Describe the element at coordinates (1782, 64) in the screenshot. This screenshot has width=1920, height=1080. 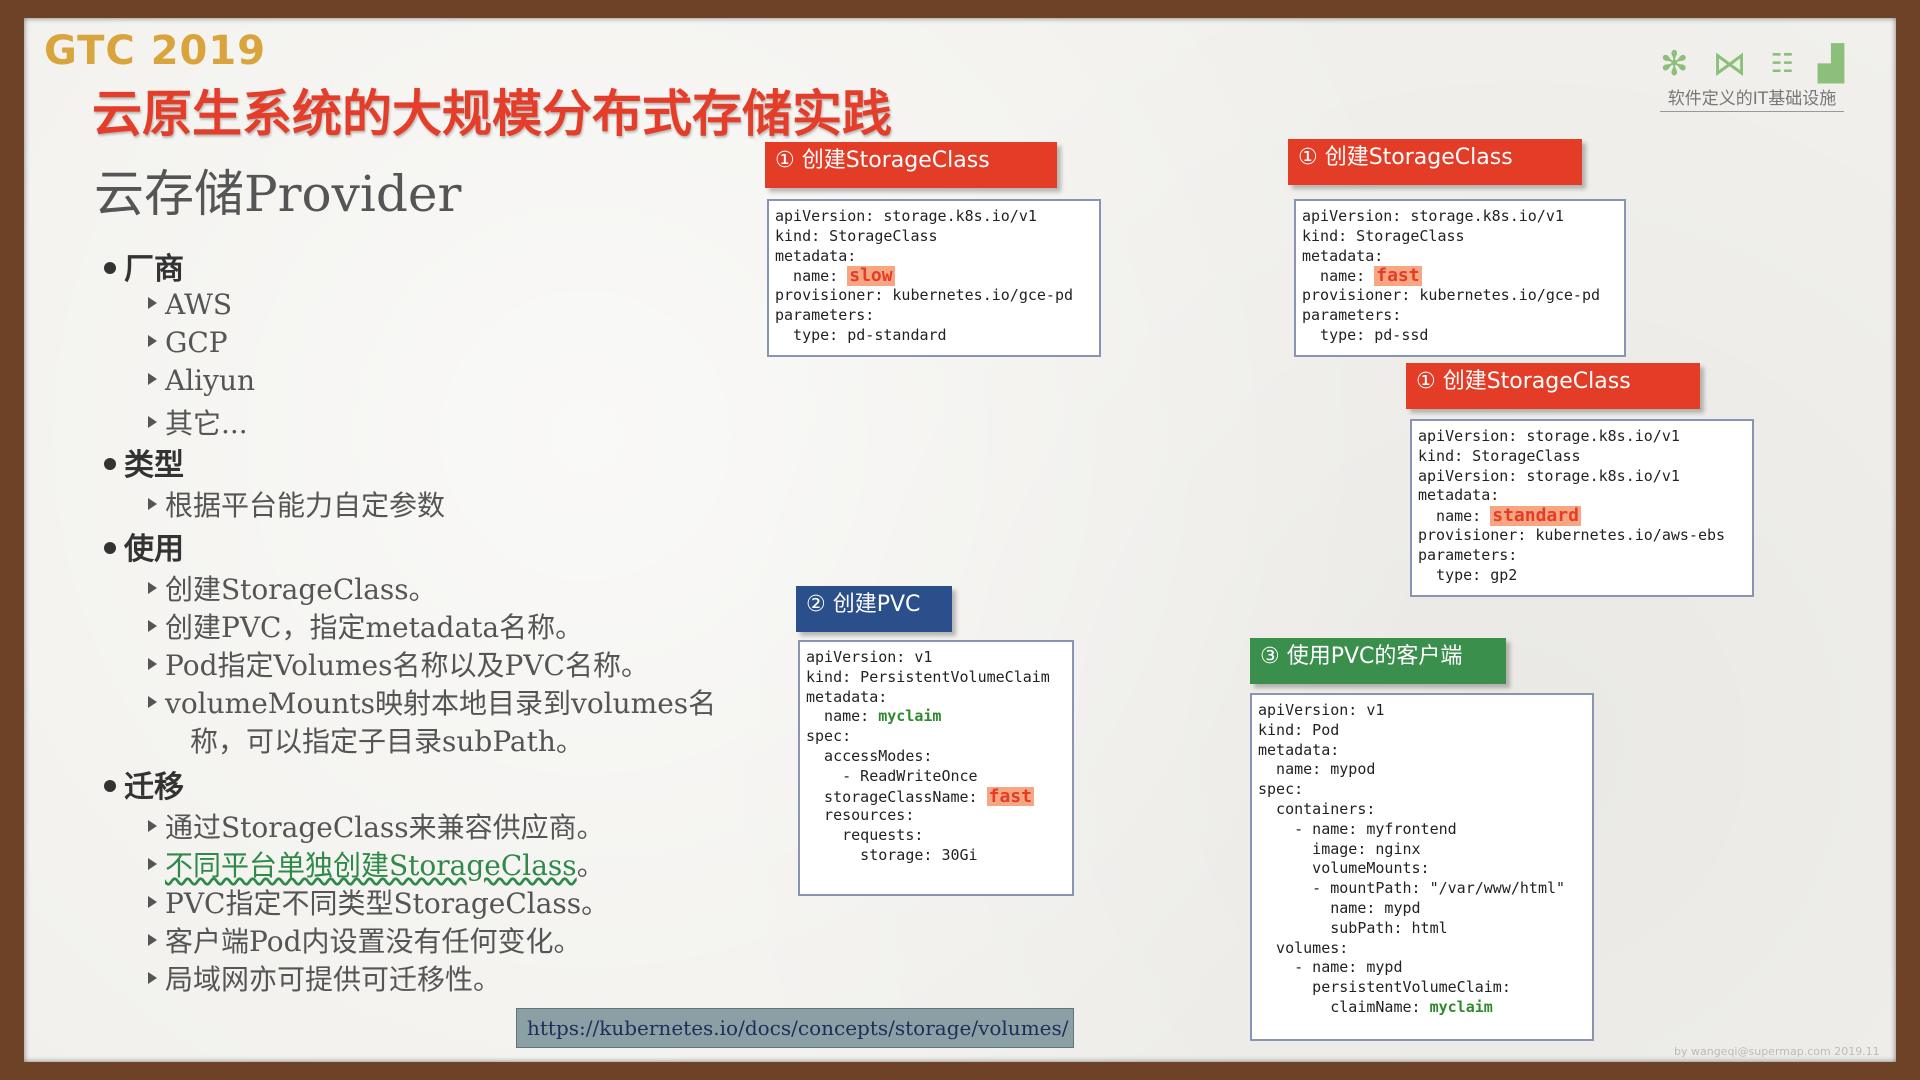
I see `org-chart-icon: ☷` at that location.